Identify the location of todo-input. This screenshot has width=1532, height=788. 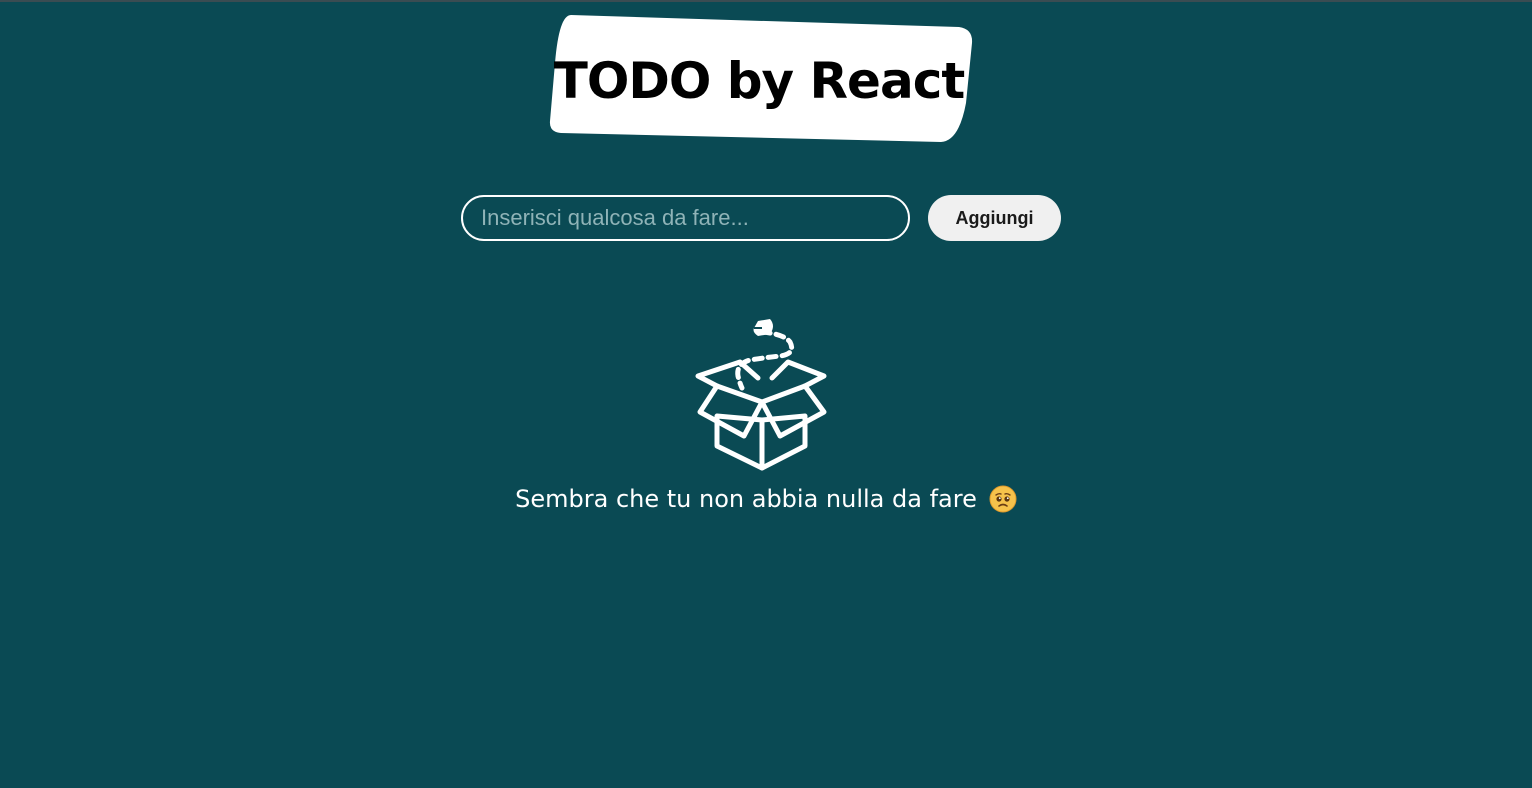
(685, 218).